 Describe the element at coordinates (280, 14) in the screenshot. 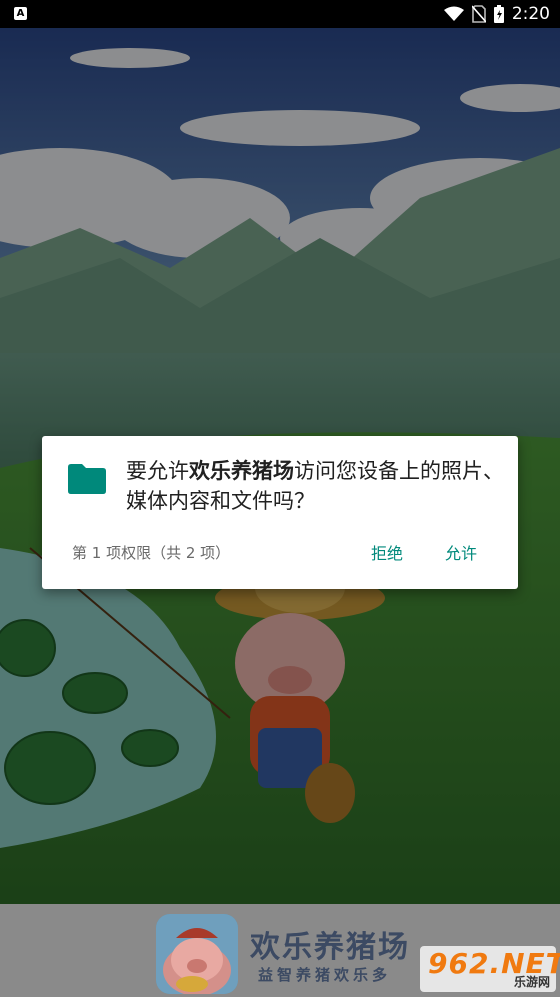

I see `status-bar: A 2:20` at that location.